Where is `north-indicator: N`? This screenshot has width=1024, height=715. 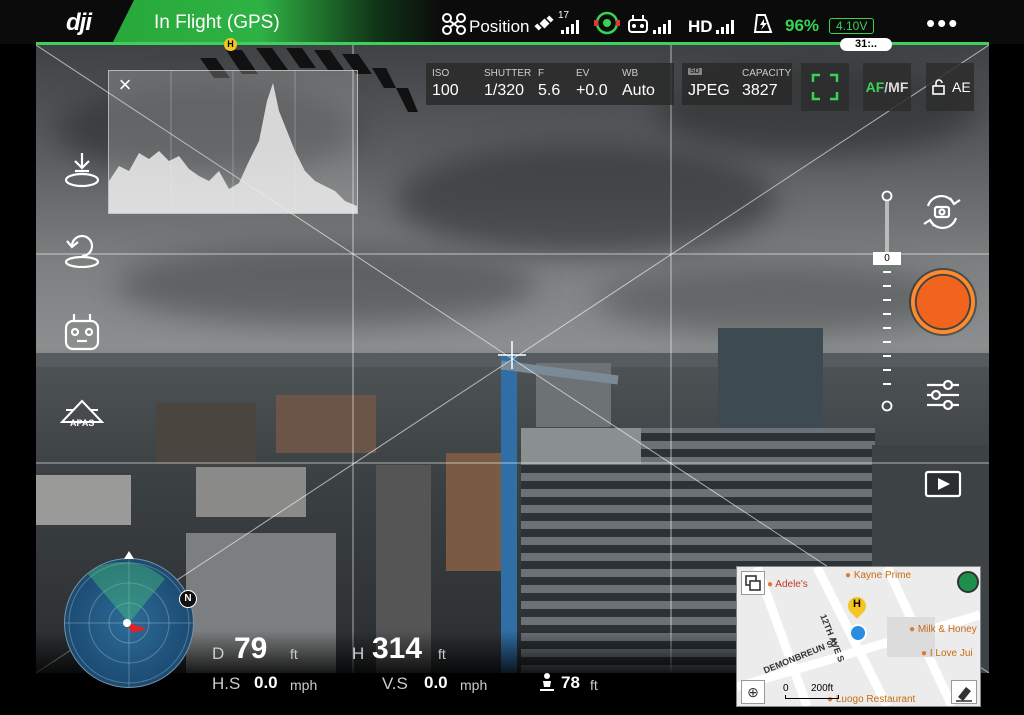
north-indicator: N is located at coordinates (188, 599).